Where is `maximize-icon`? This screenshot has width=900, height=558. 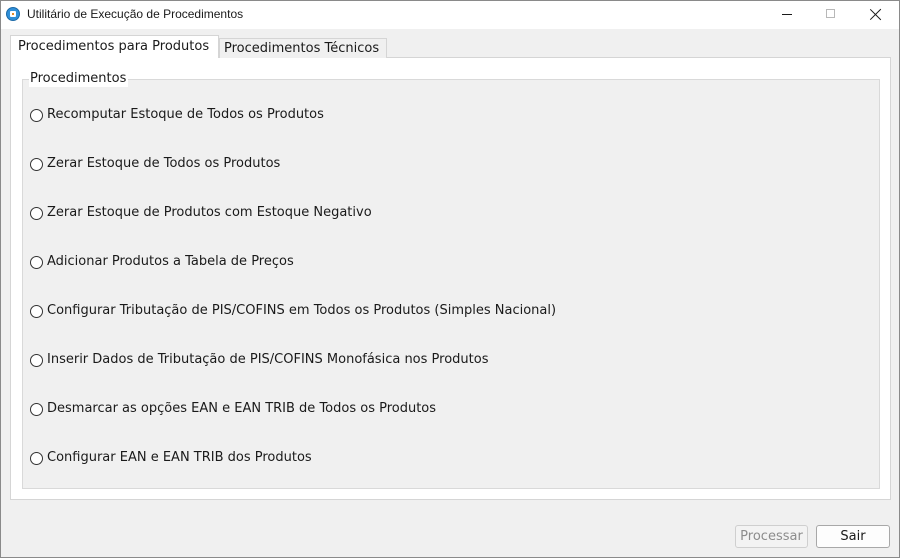
maximize-icon is located at coordinates (830, 13).